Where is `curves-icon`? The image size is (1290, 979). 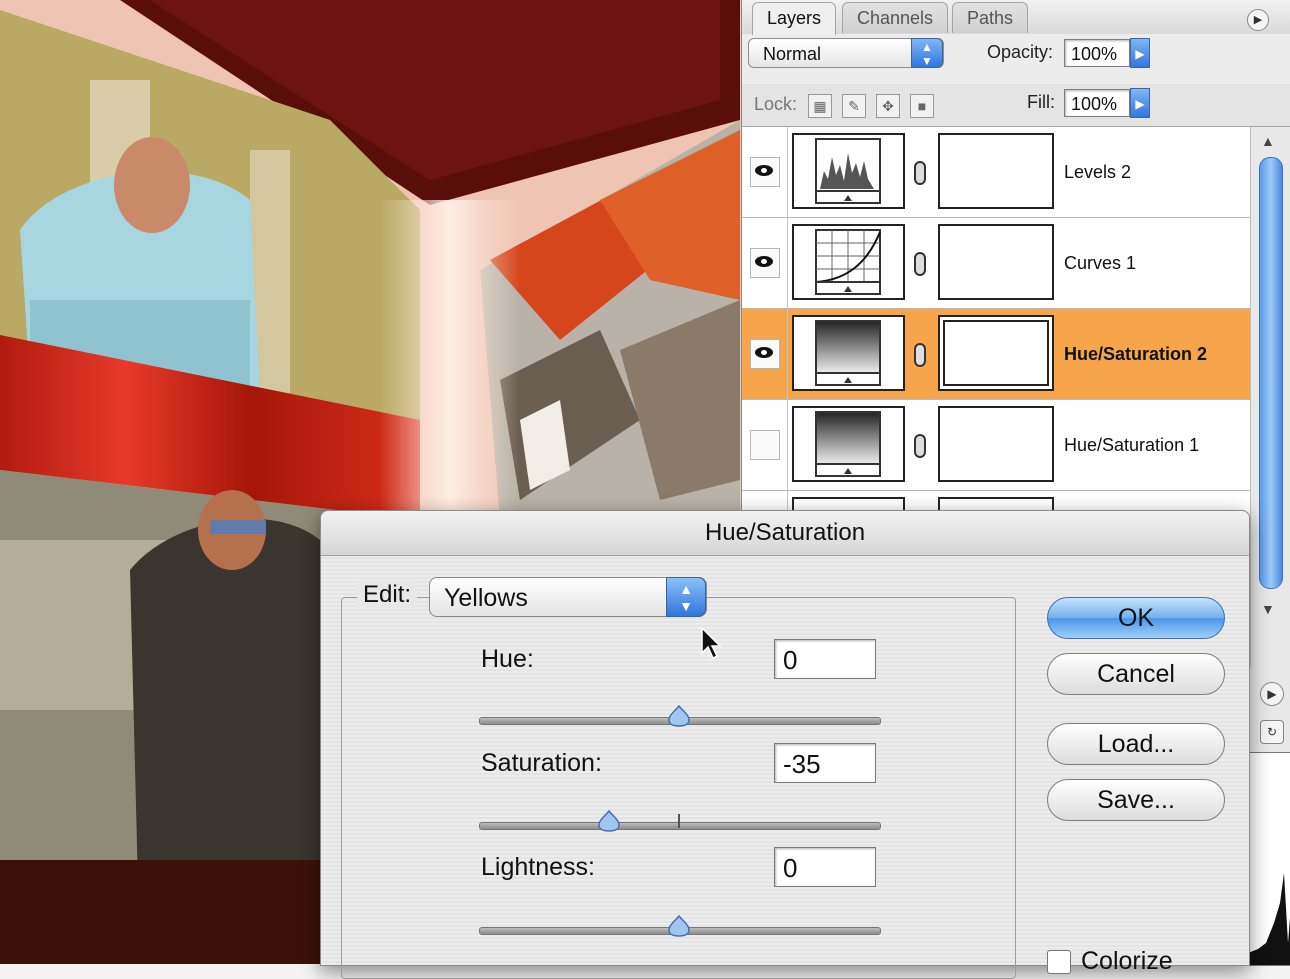
curves-icon is located at coordinates (848, 262).